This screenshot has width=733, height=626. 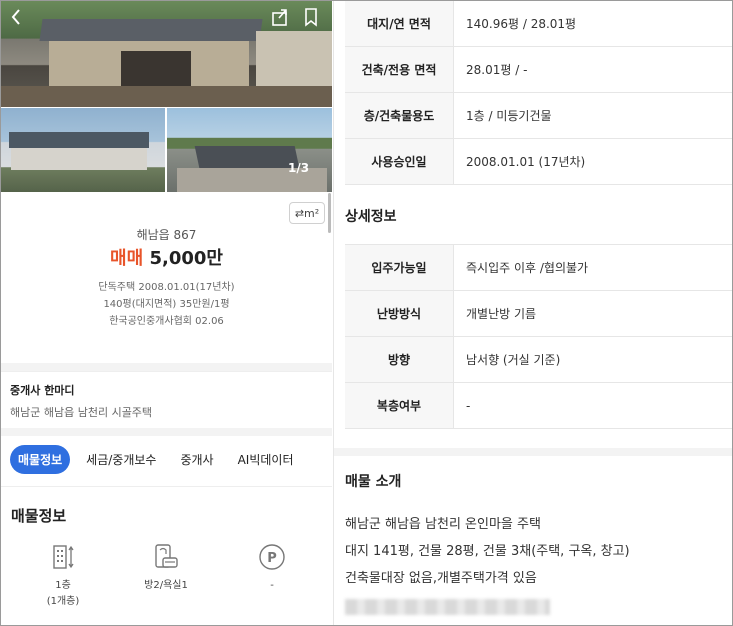 I want to click on feature-rooms-label: 방2/욕실1, so click(x=166, y=585).